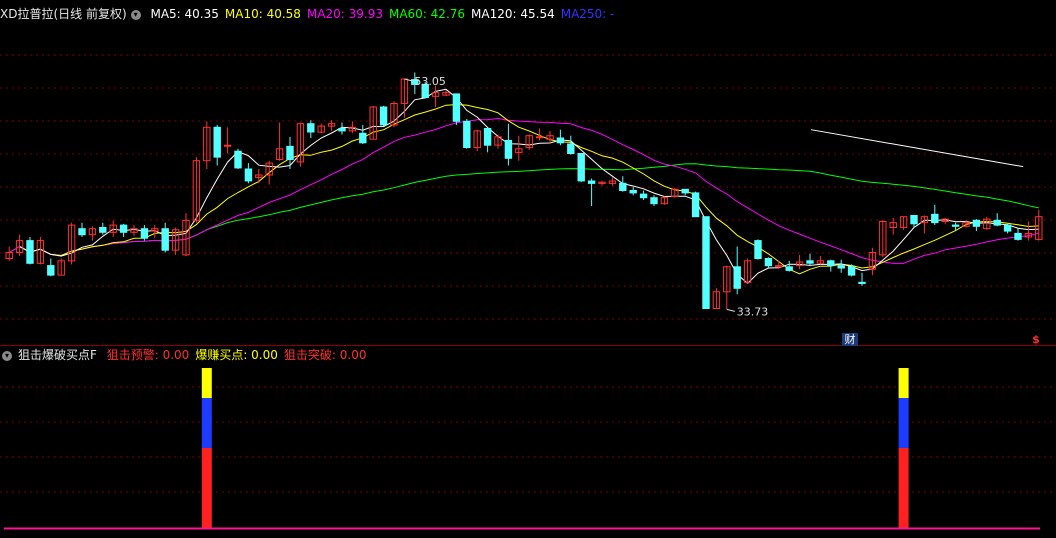 This screenshot has height=538, width=1056. Describe the element at coordinates (730, 310) in the screenshot. I see `annotation-pointer` at that location.